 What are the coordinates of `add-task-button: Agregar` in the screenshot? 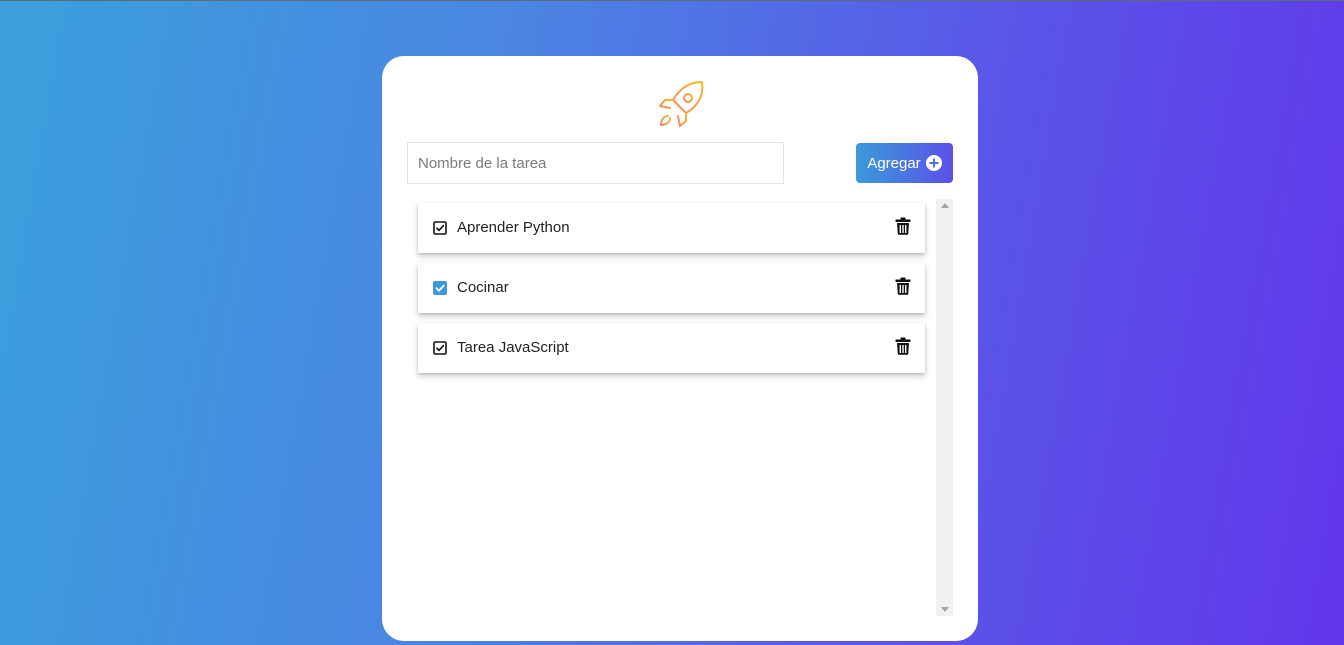 It's located at (904, 163).